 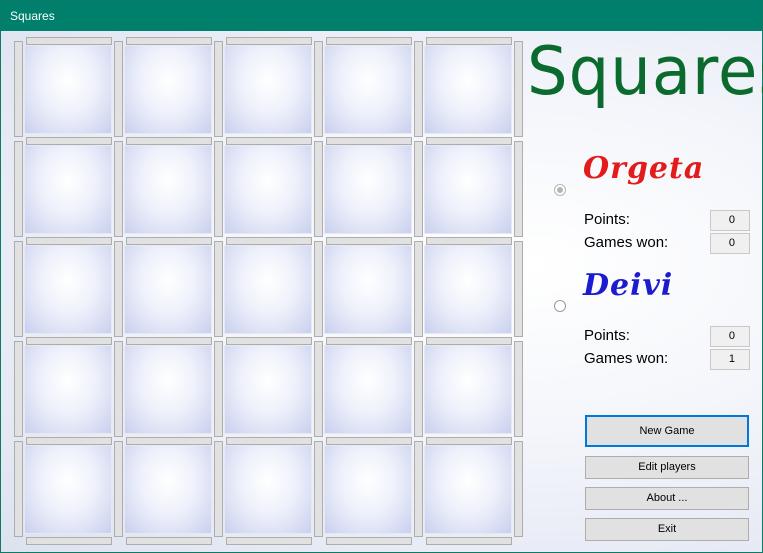 I want to click on player1-games-value: 0, so click(x=730, y=243).